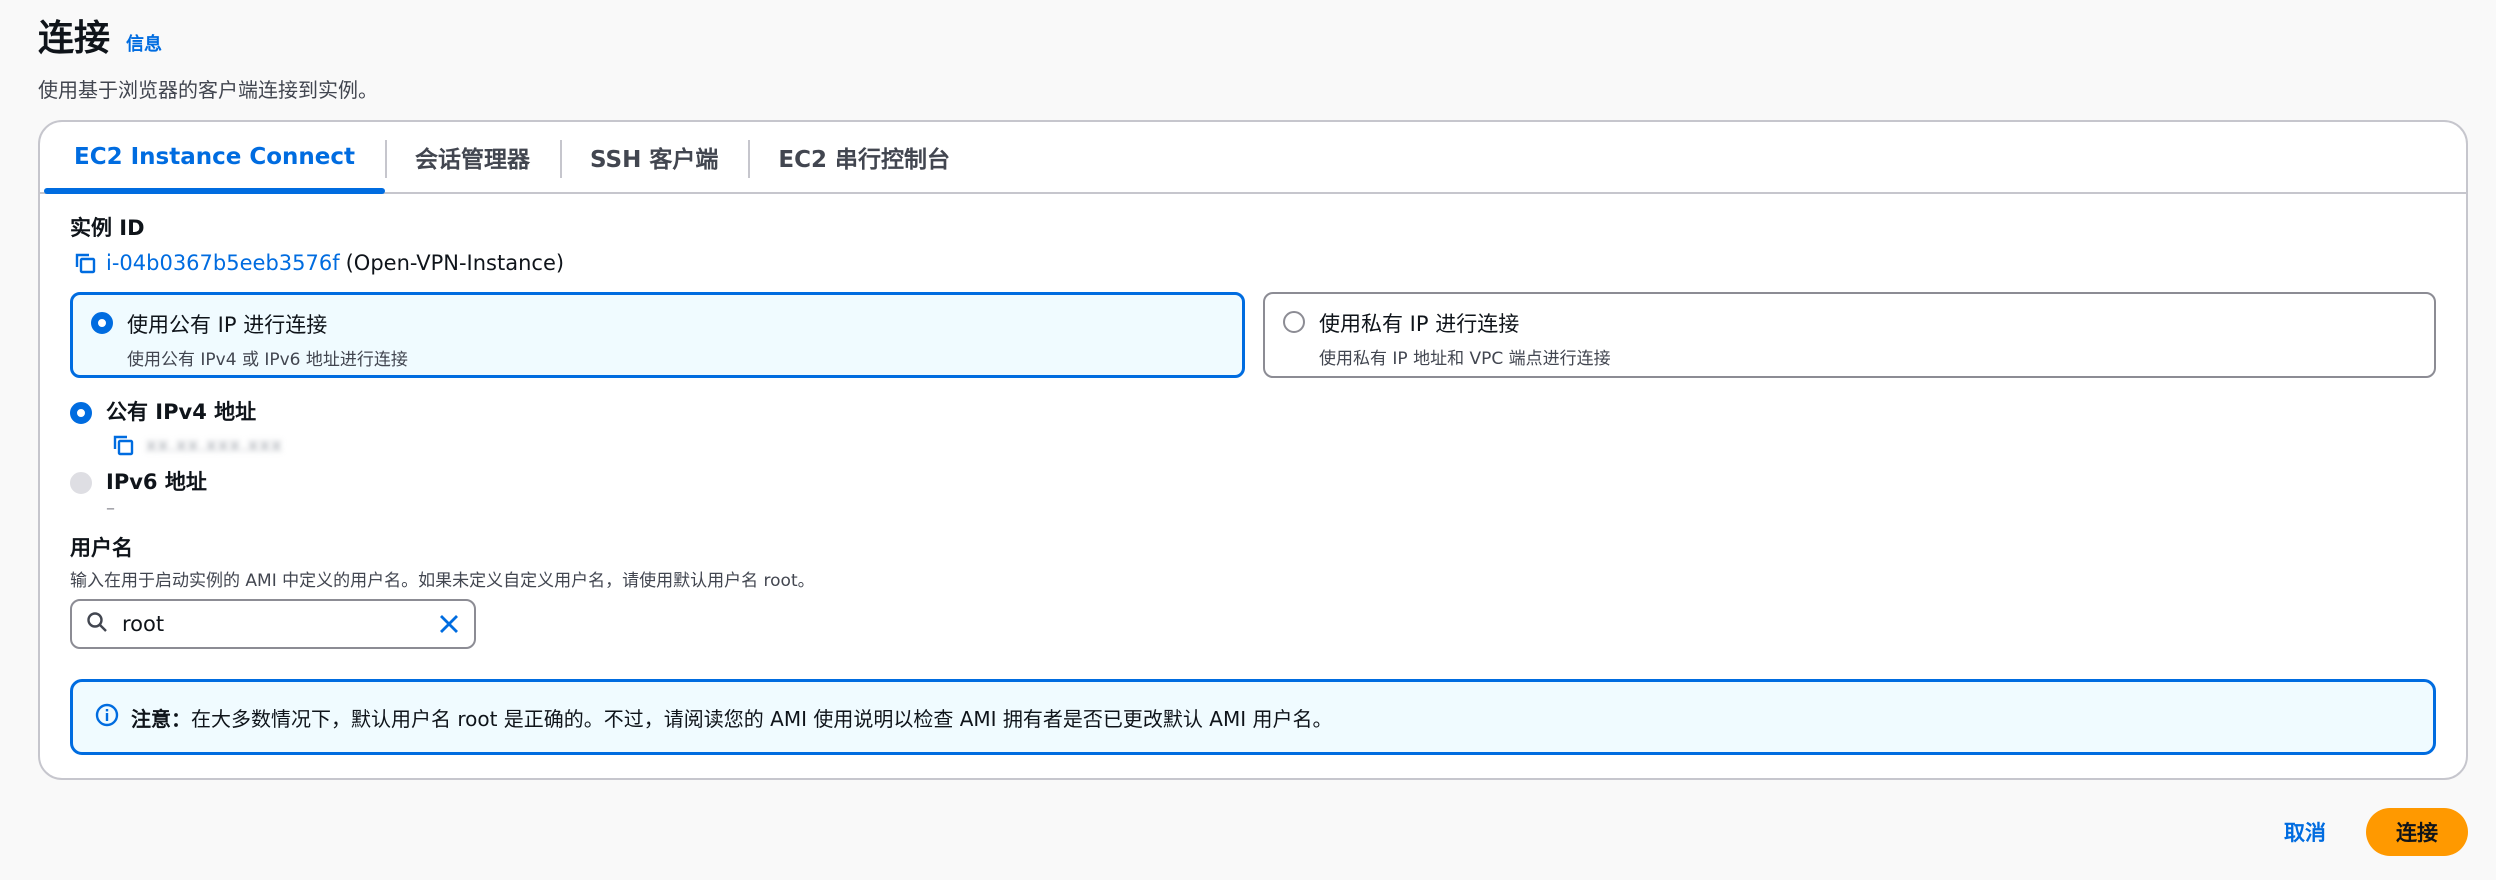 The image size is (2496, 880). Describe the element at coordinates (144, 43) in the screenshot. I see `info-link: 信息` at that location.